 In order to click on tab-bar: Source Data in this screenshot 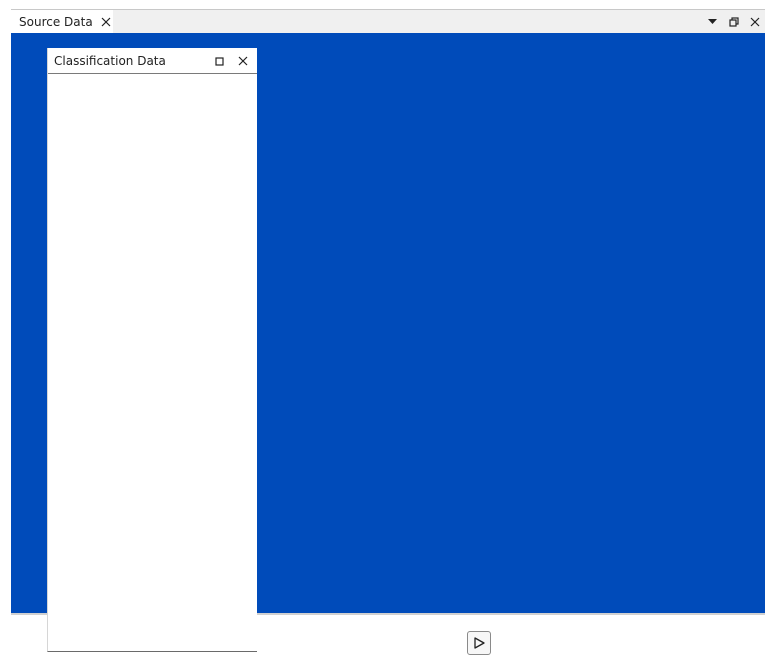, I will do `click(388, 21)`.